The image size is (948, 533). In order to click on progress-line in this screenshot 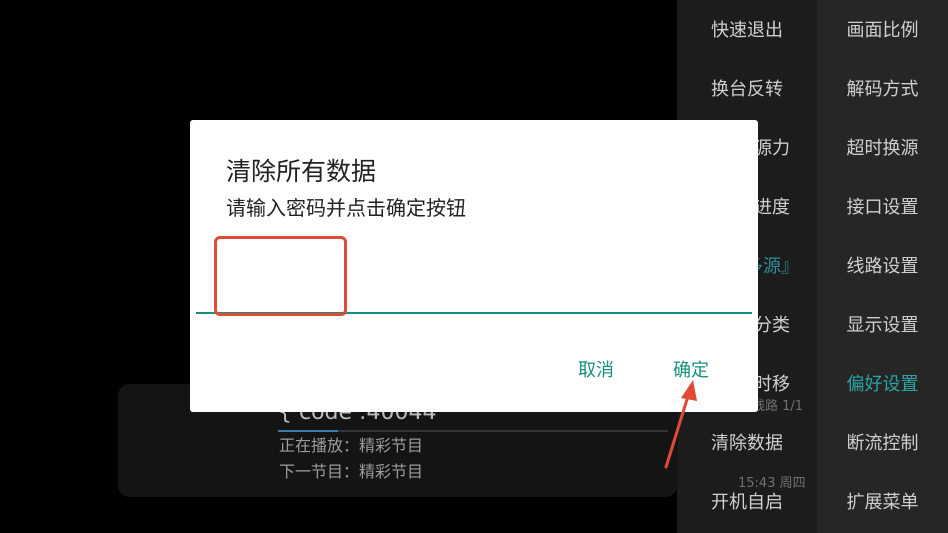, I will do `click(473, 431)`.